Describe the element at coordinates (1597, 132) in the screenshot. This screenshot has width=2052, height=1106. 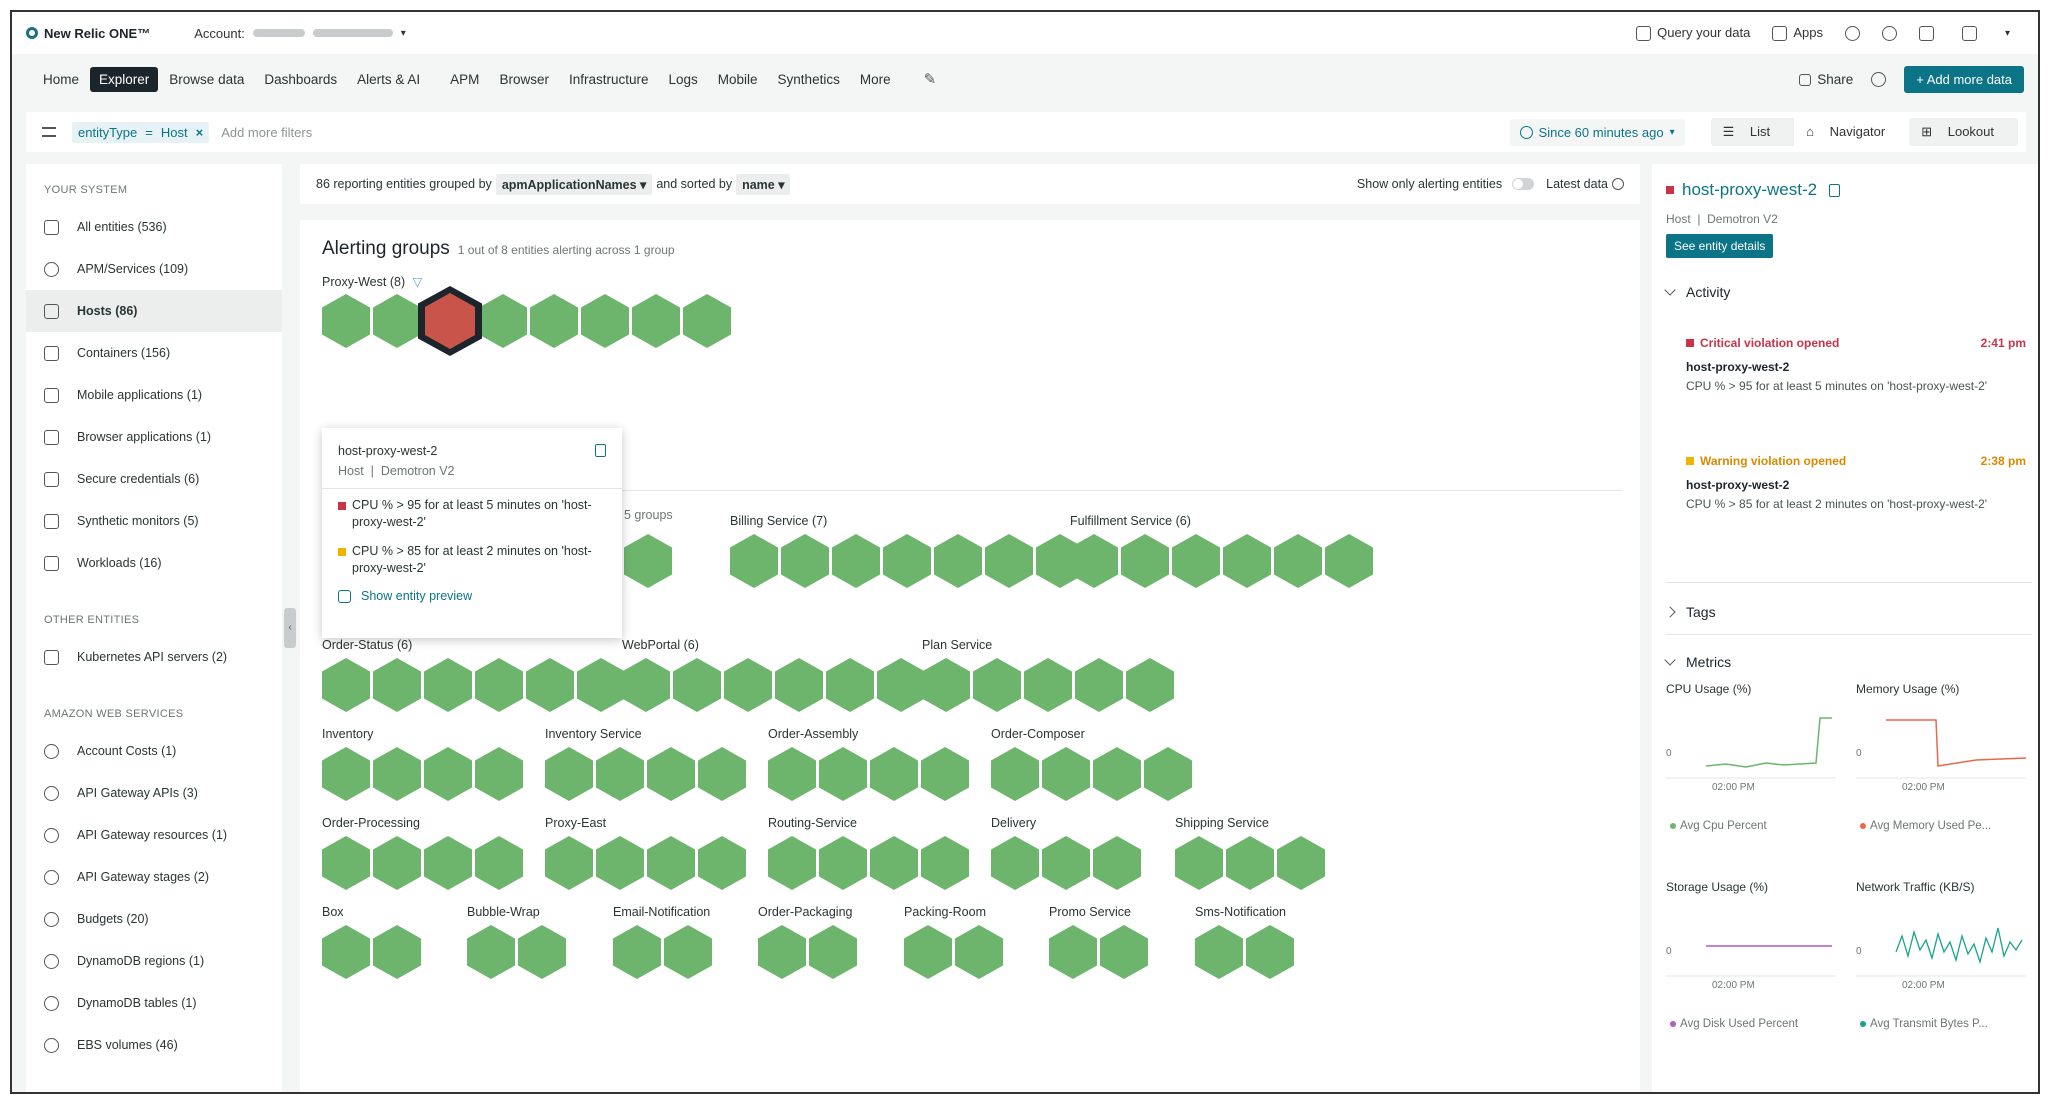
I see `time-picker: Since 60 minutes ago ▾` at that location.